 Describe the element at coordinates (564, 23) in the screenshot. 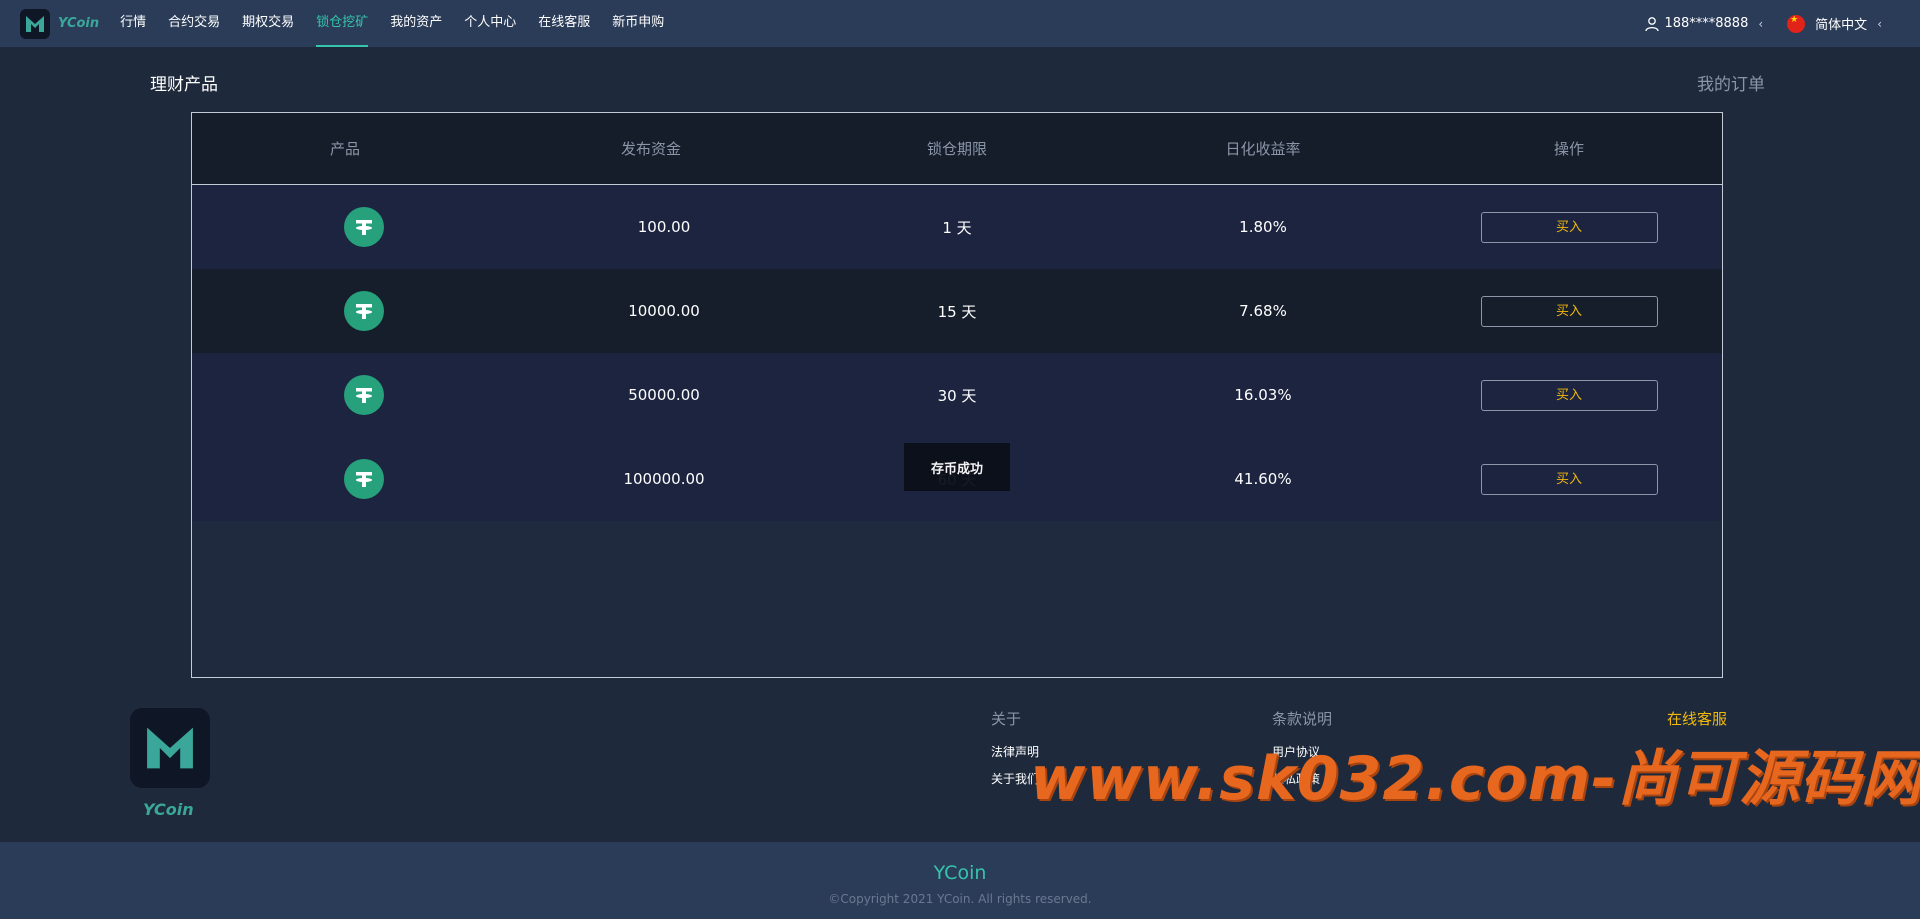

I see `nav-item-support: 在线客服` at that location.